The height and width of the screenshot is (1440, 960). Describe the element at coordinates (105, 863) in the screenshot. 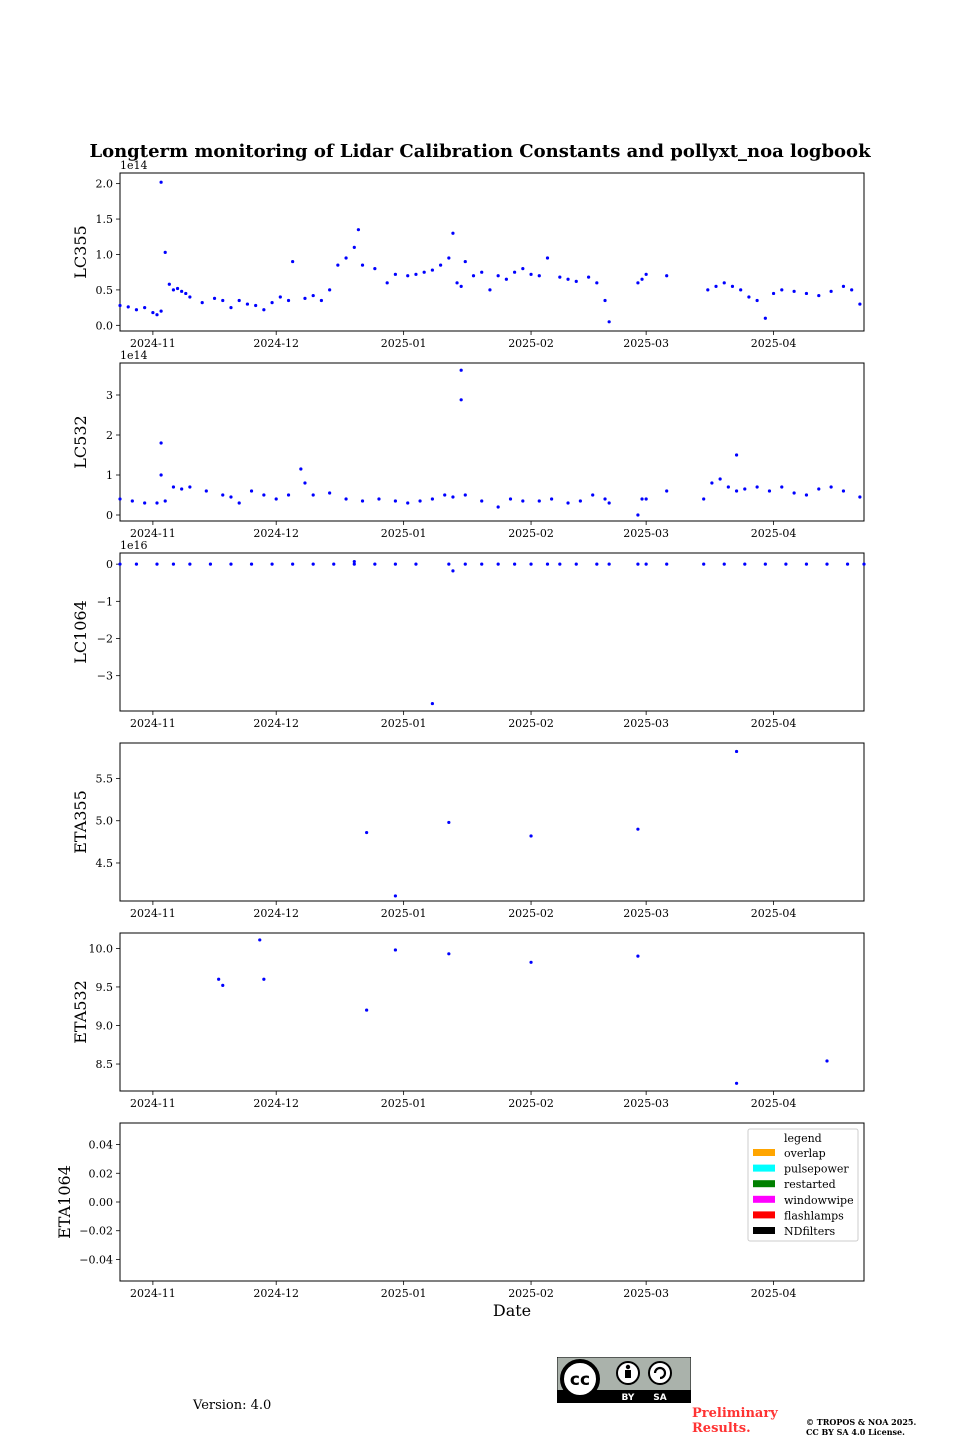

I see `y-tick-label: 4.5` at that location.